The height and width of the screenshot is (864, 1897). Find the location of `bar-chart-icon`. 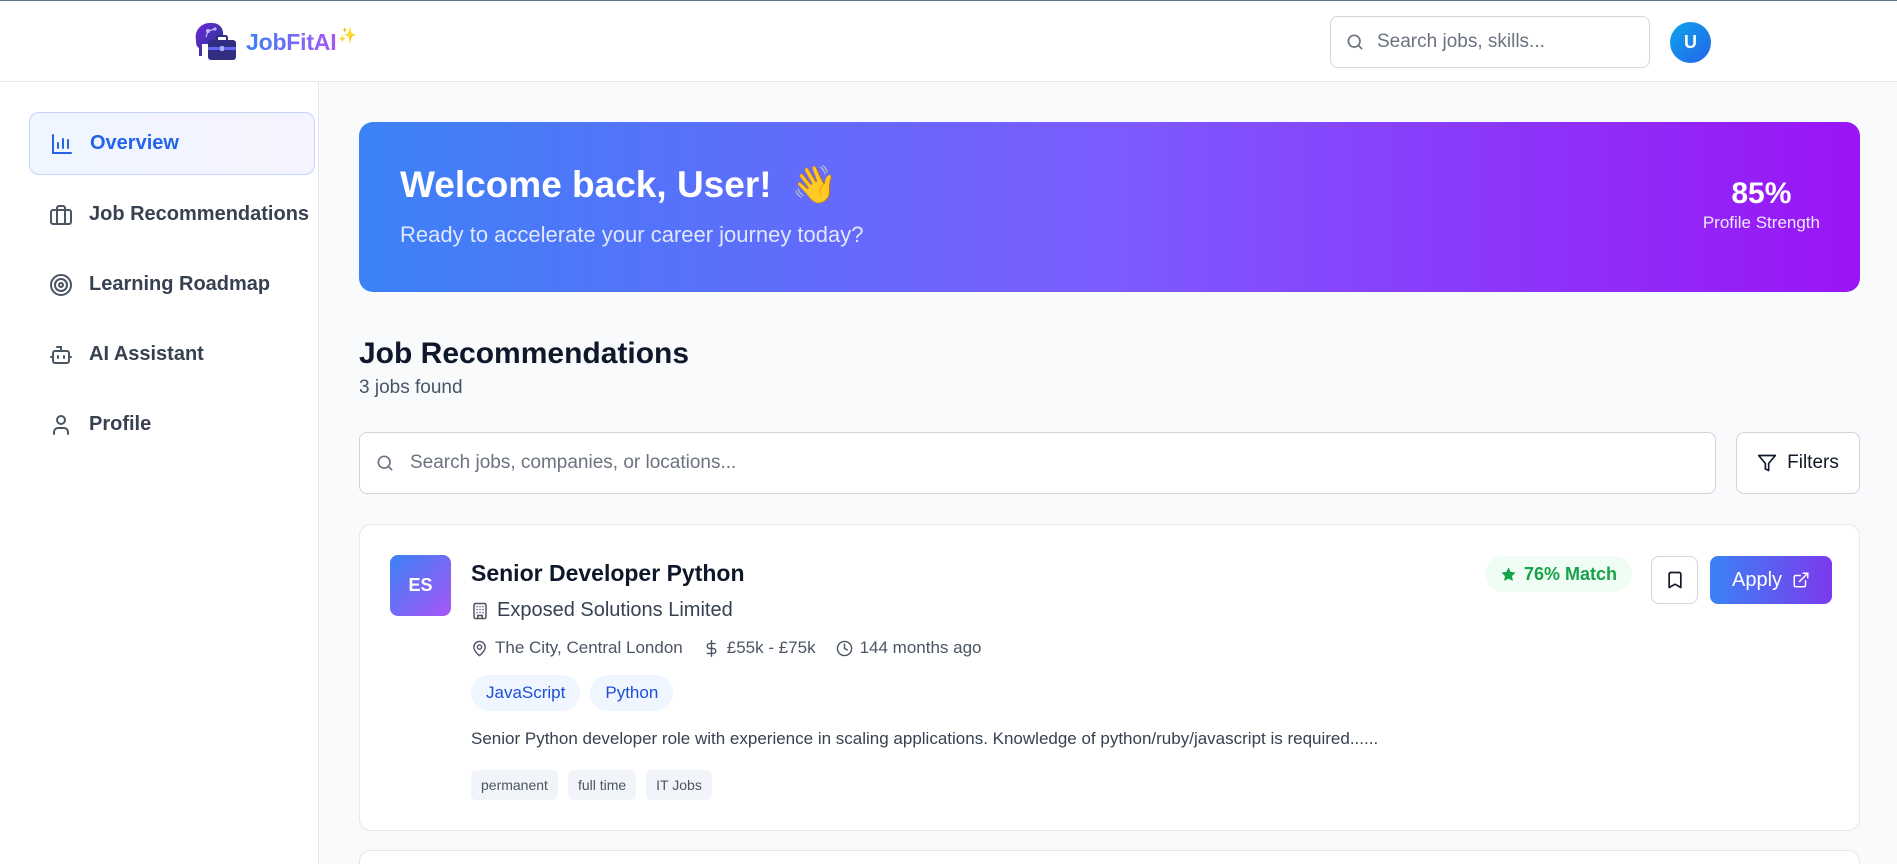

bar-chart-icon is located at coordinates (62, 143).